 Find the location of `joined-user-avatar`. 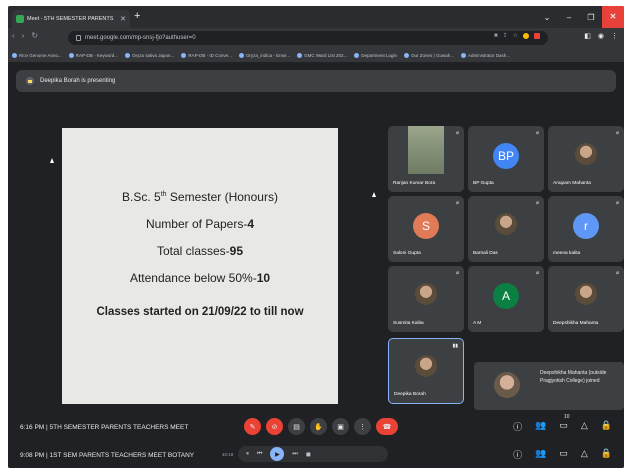

joined-user-avatar is located at coordinates (507, 385).